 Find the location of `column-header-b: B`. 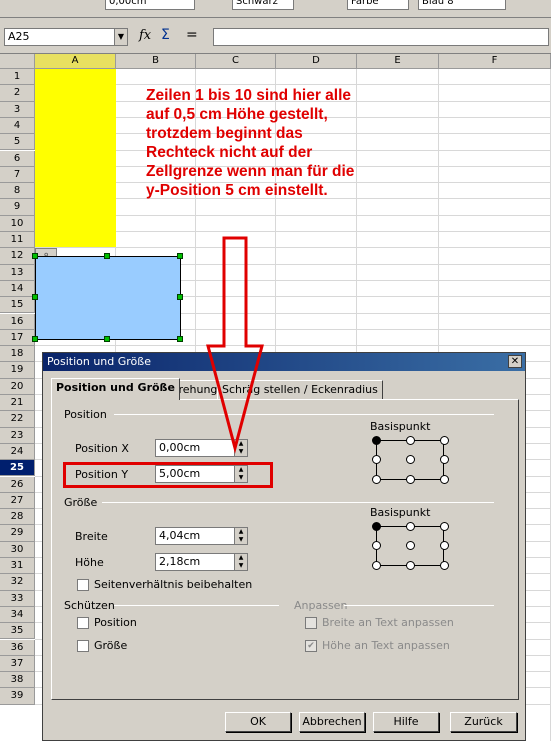

column-header-b: B is located at coordinates (156, 61).